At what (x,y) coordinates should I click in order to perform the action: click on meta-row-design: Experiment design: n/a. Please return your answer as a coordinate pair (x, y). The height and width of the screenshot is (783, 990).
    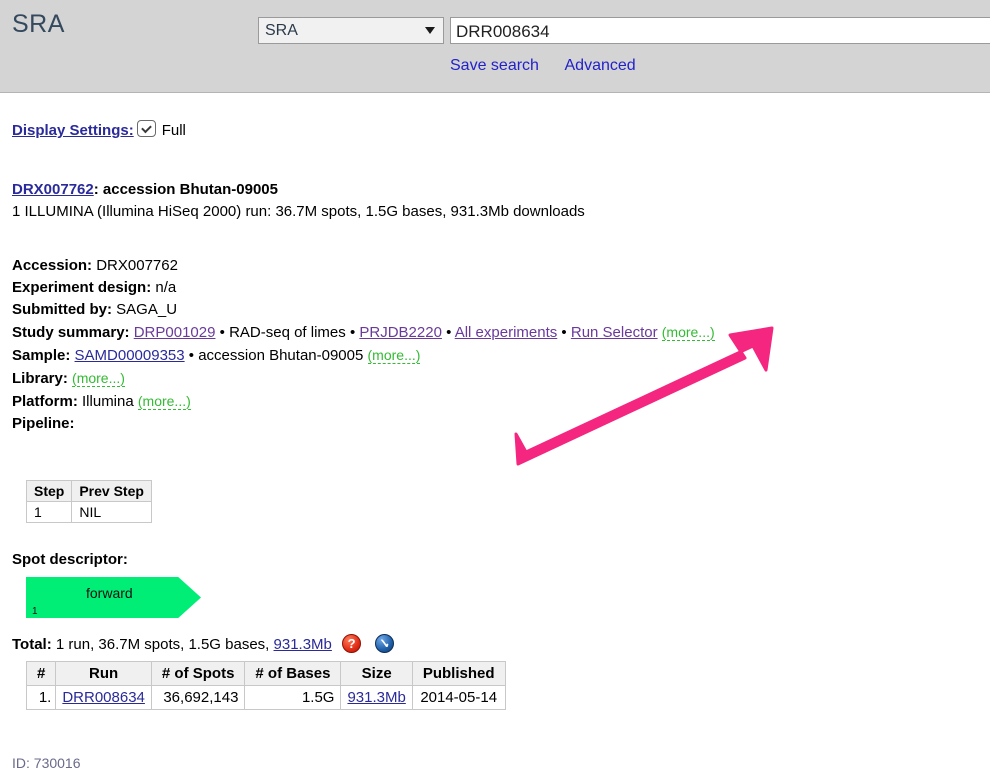
    Looking at the image, I should click on (363, 288).